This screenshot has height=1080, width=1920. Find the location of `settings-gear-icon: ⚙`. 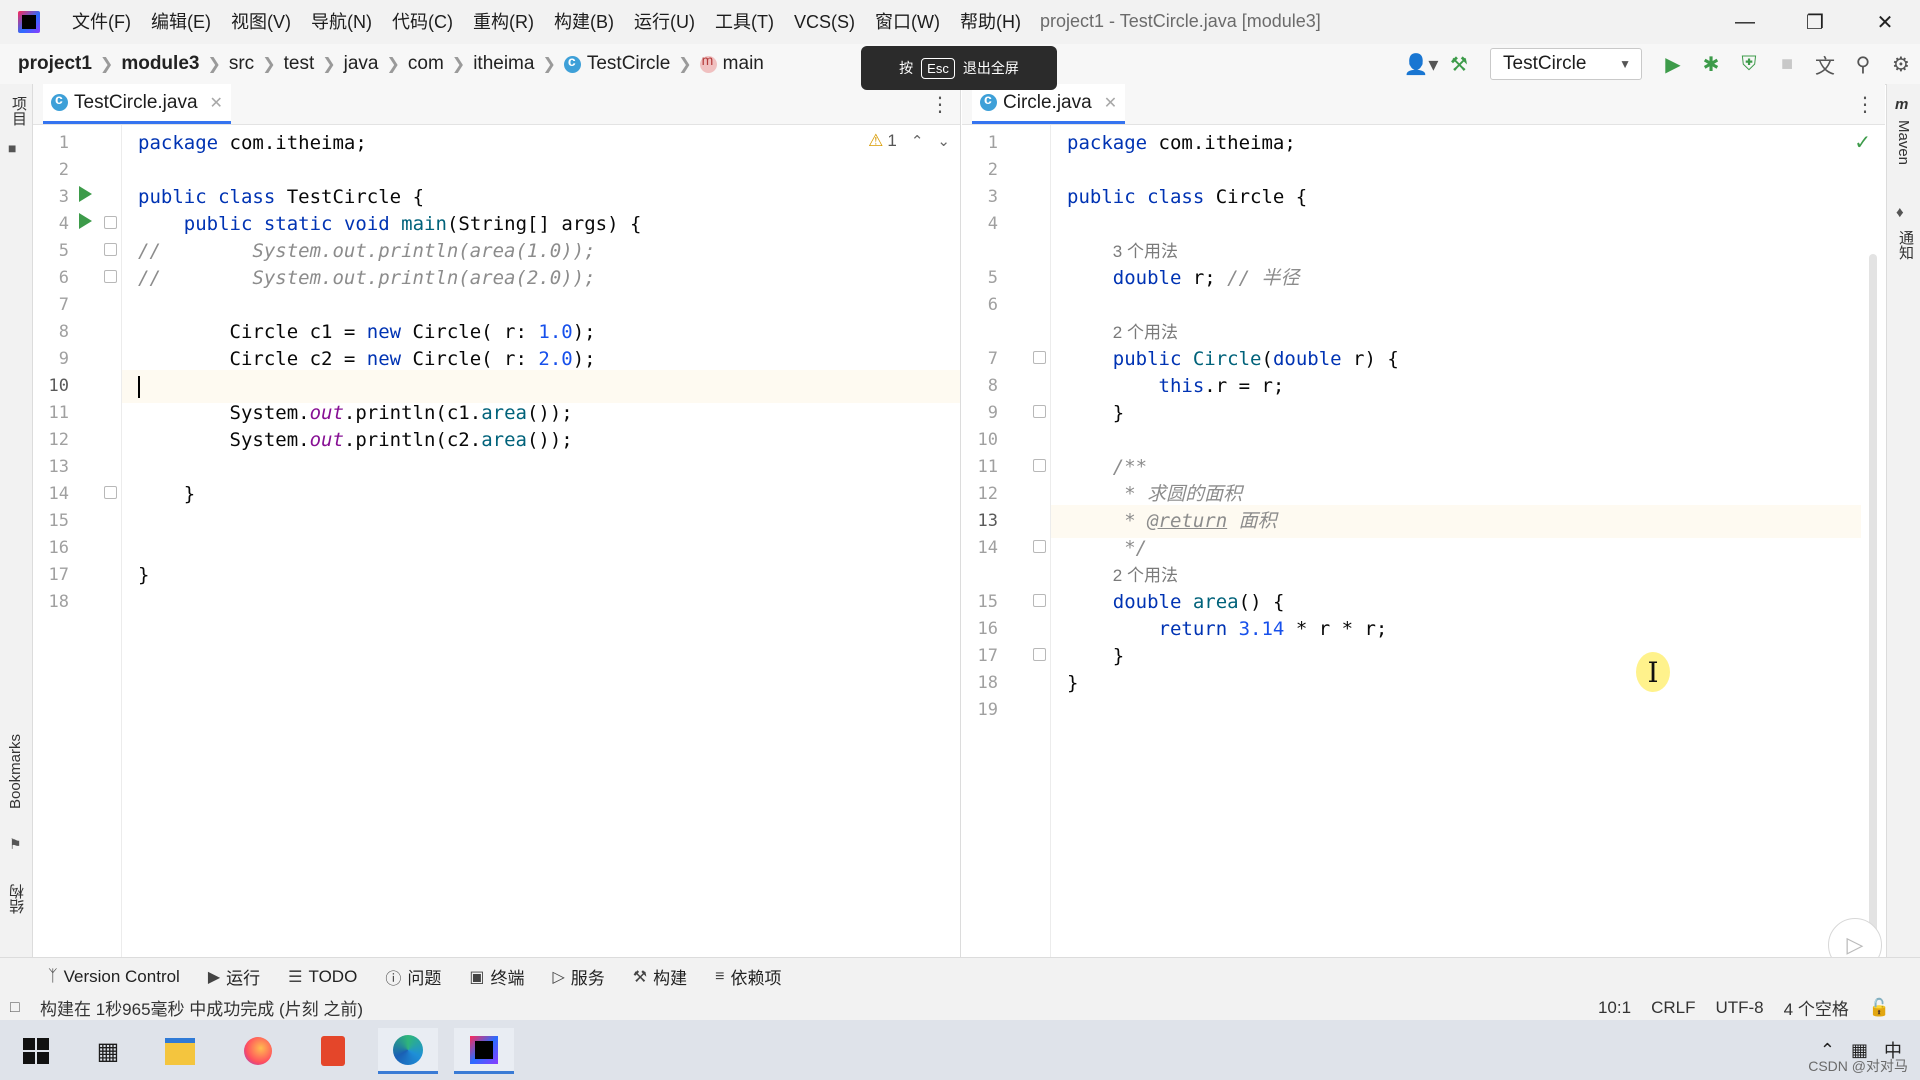

settings-gear-icon: ⚙ is located at coordinates (1901, 64).